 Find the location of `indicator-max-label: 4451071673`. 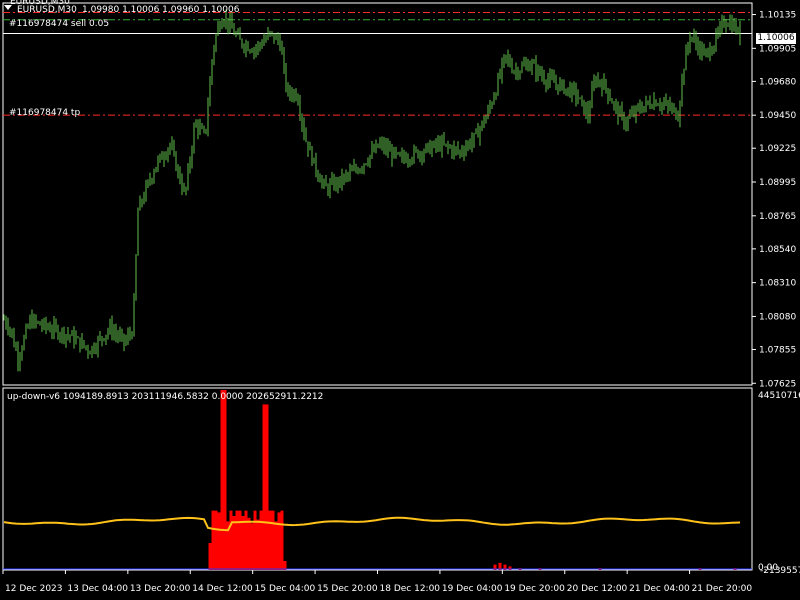

indicator-max-label: 4451071673 is located at coordinates (779, 396).